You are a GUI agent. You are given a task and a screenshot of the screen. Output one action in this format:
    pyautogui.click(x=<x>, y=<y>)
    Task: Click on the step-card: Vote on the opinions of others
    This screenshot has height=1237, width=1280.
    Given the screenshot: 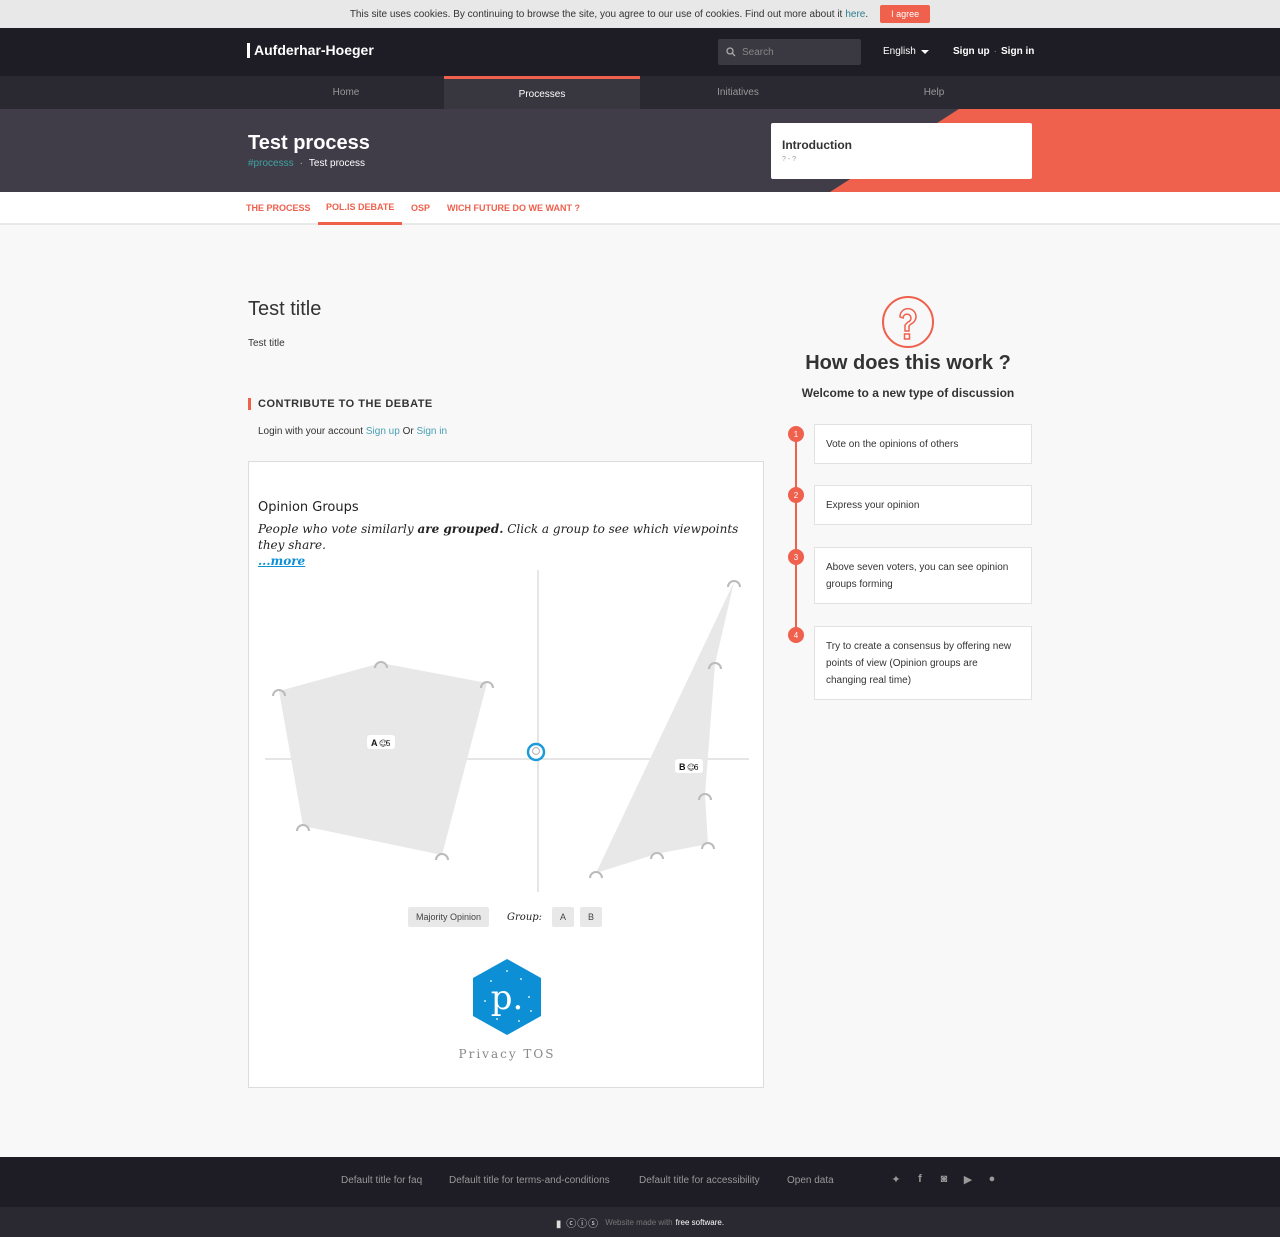 What is the action you would take?
    pyautogui.click(x=923, y=444)
    